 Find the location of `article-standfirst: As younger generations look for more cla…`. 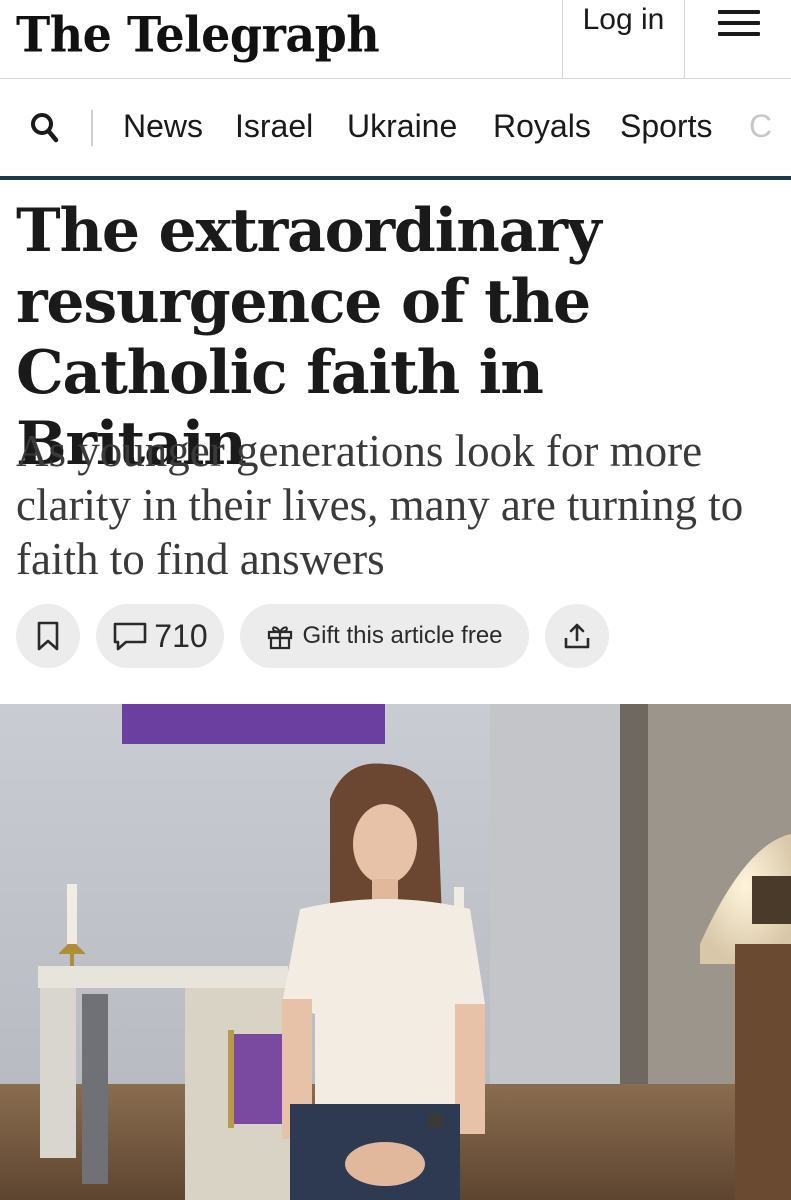

article-standfirst: As younger generations look for more cla… is located at coordinates (380, 505).